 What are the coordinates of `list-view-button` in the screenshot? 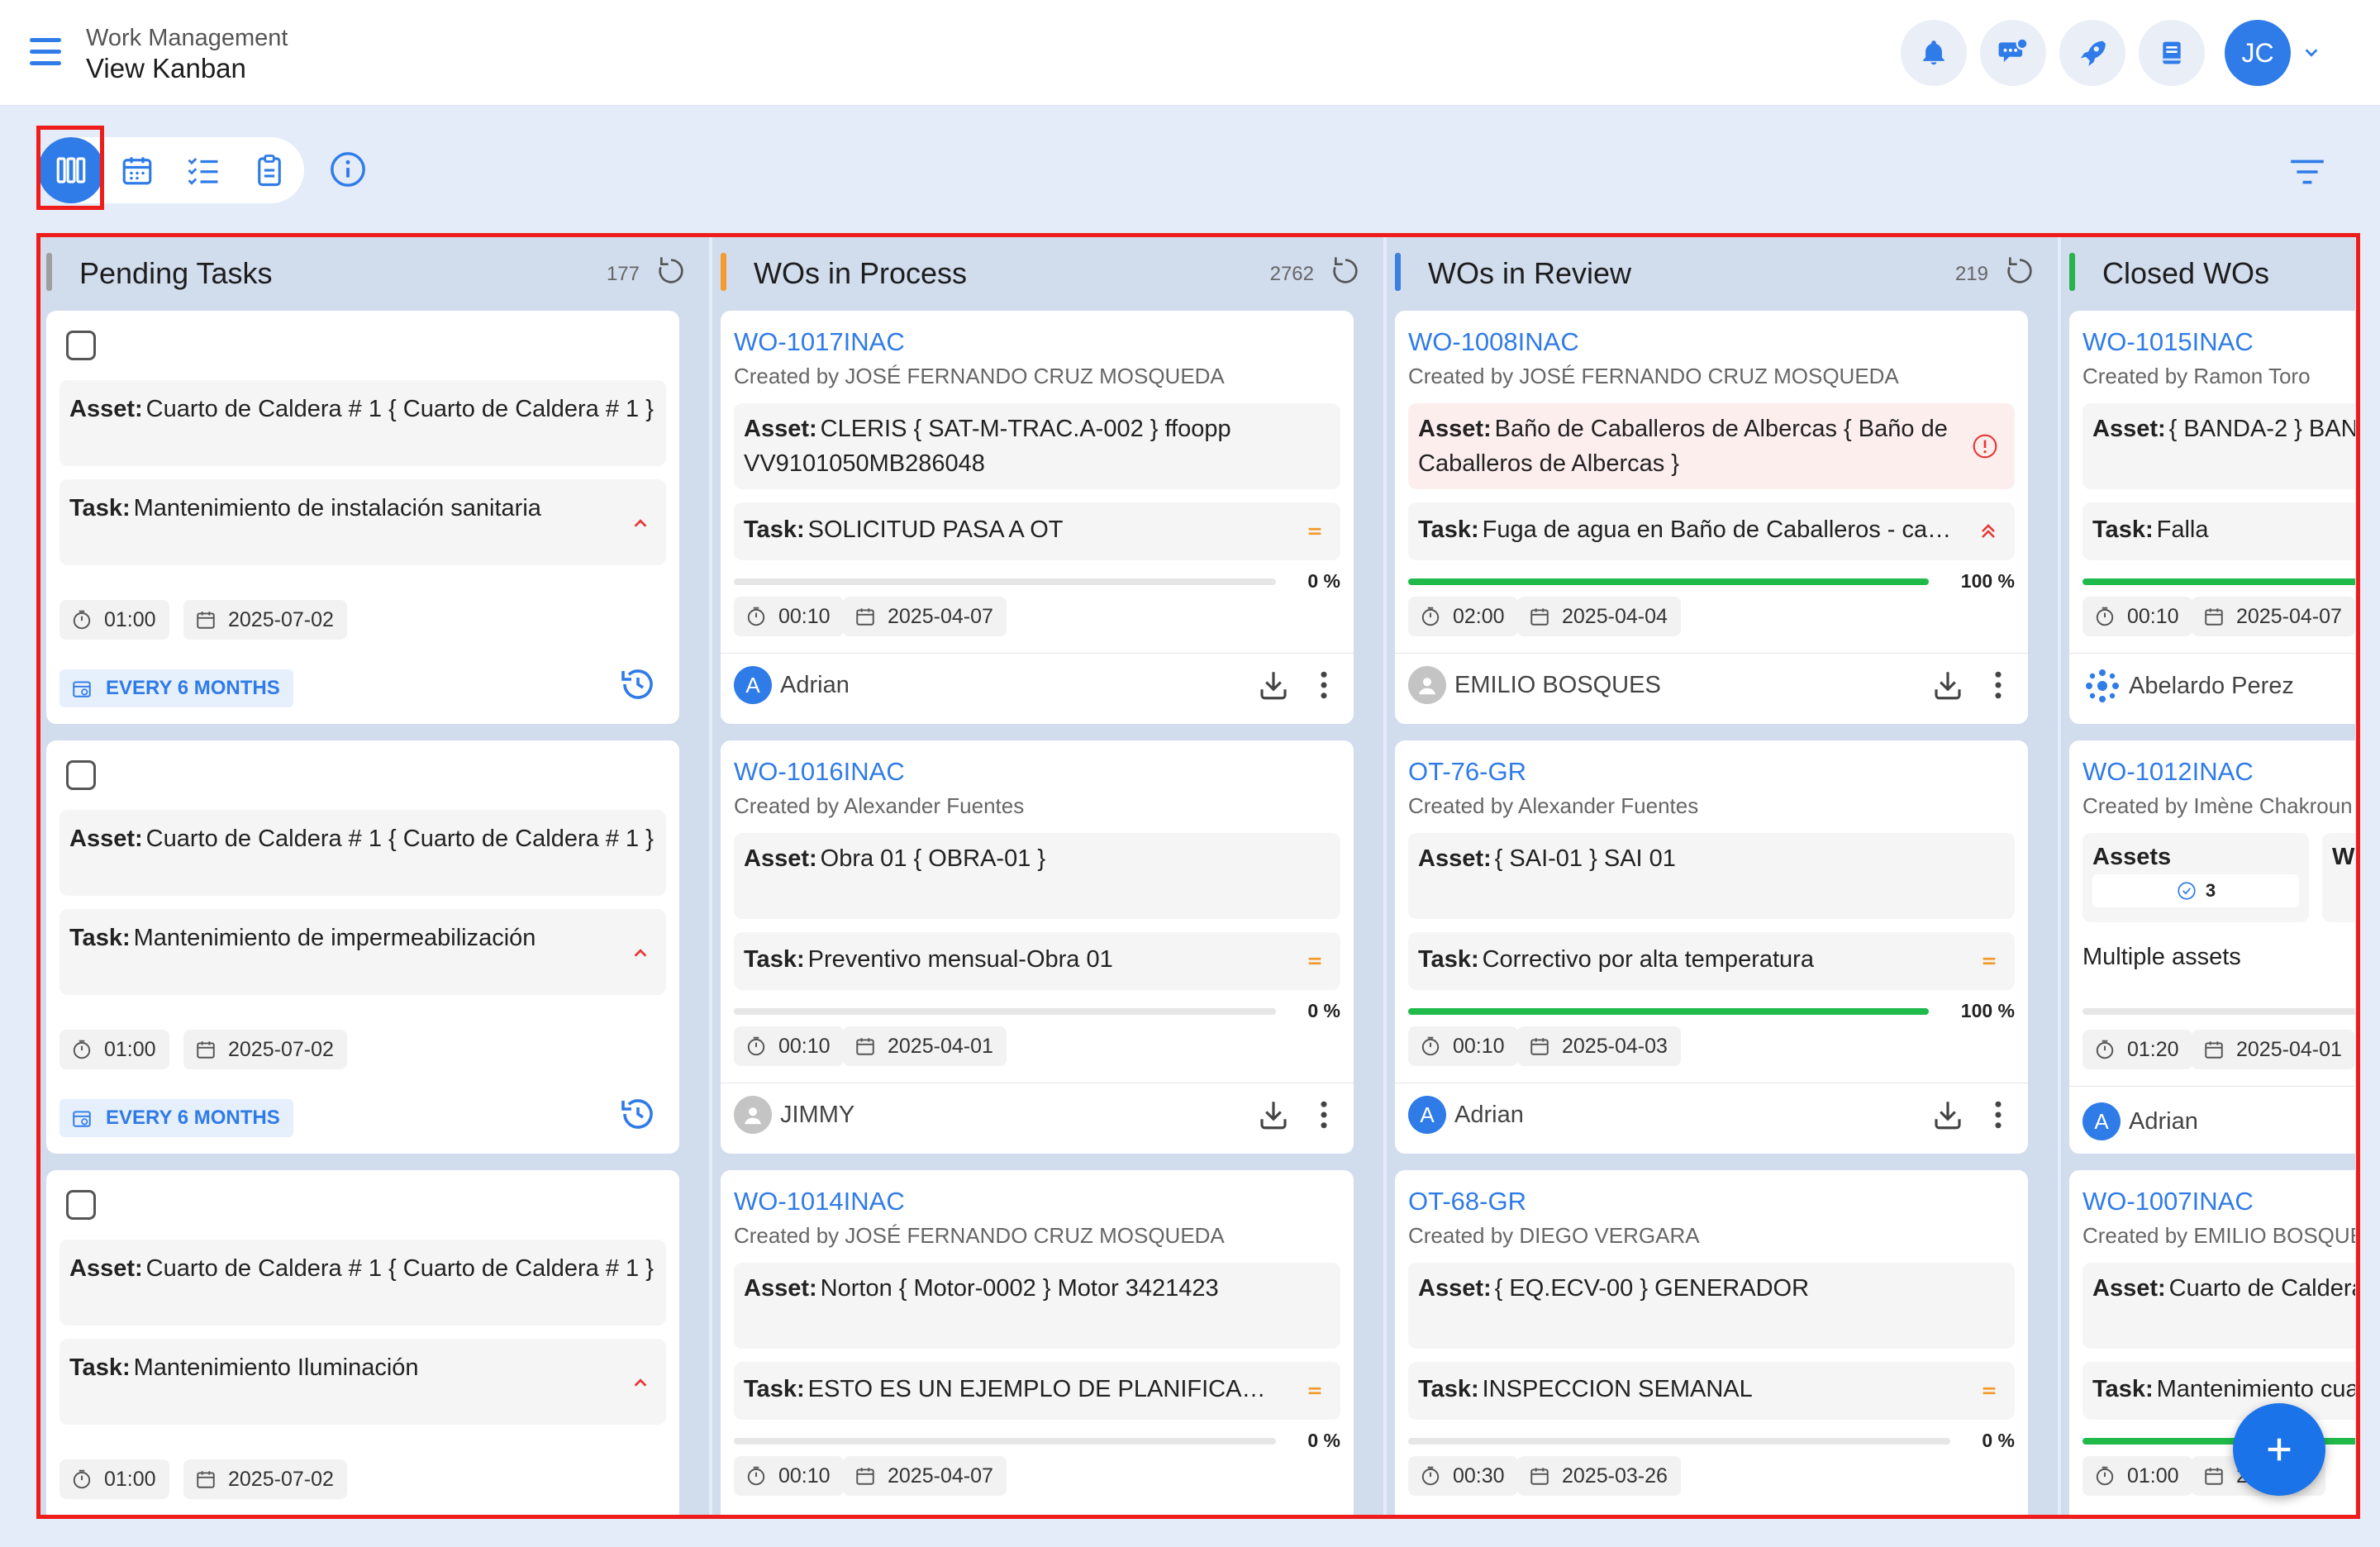 It's located at (203, 170).